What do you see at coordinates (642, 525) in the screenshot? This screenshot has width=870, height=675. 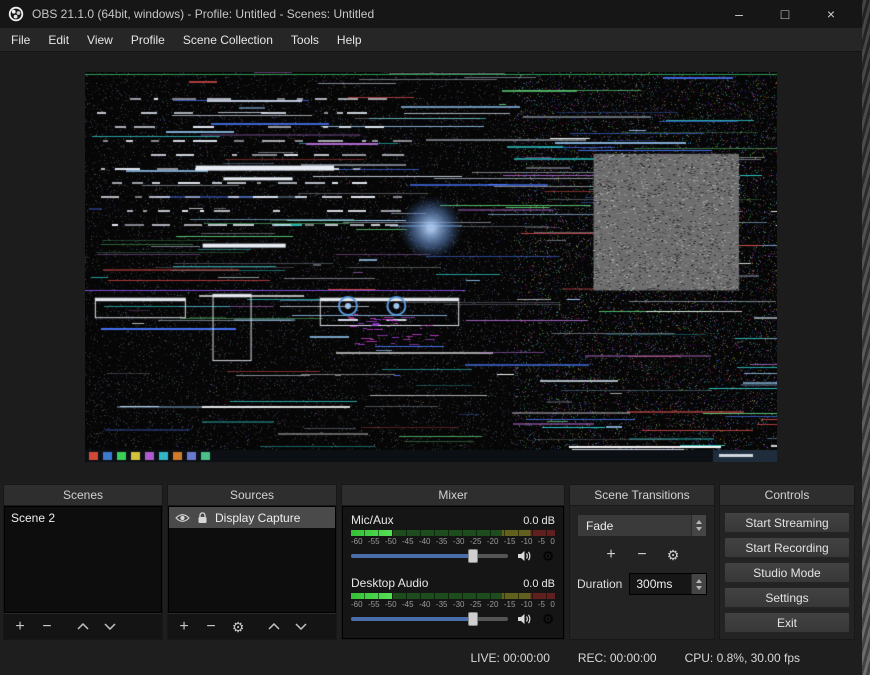 I see `transition-select: Fade` at bounding box center [642, 525].